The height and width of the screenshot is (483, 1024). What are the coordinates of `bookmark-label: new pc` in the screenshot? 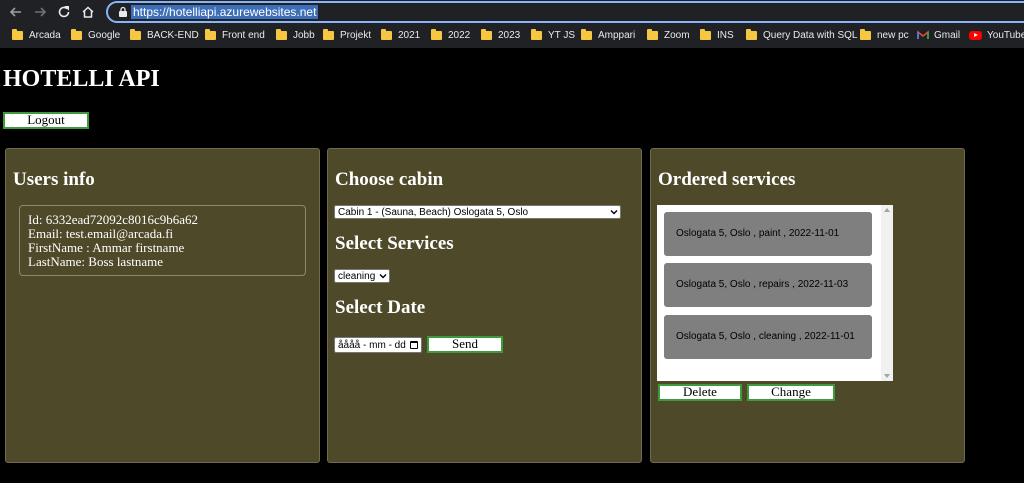 It's located at (893, 35).